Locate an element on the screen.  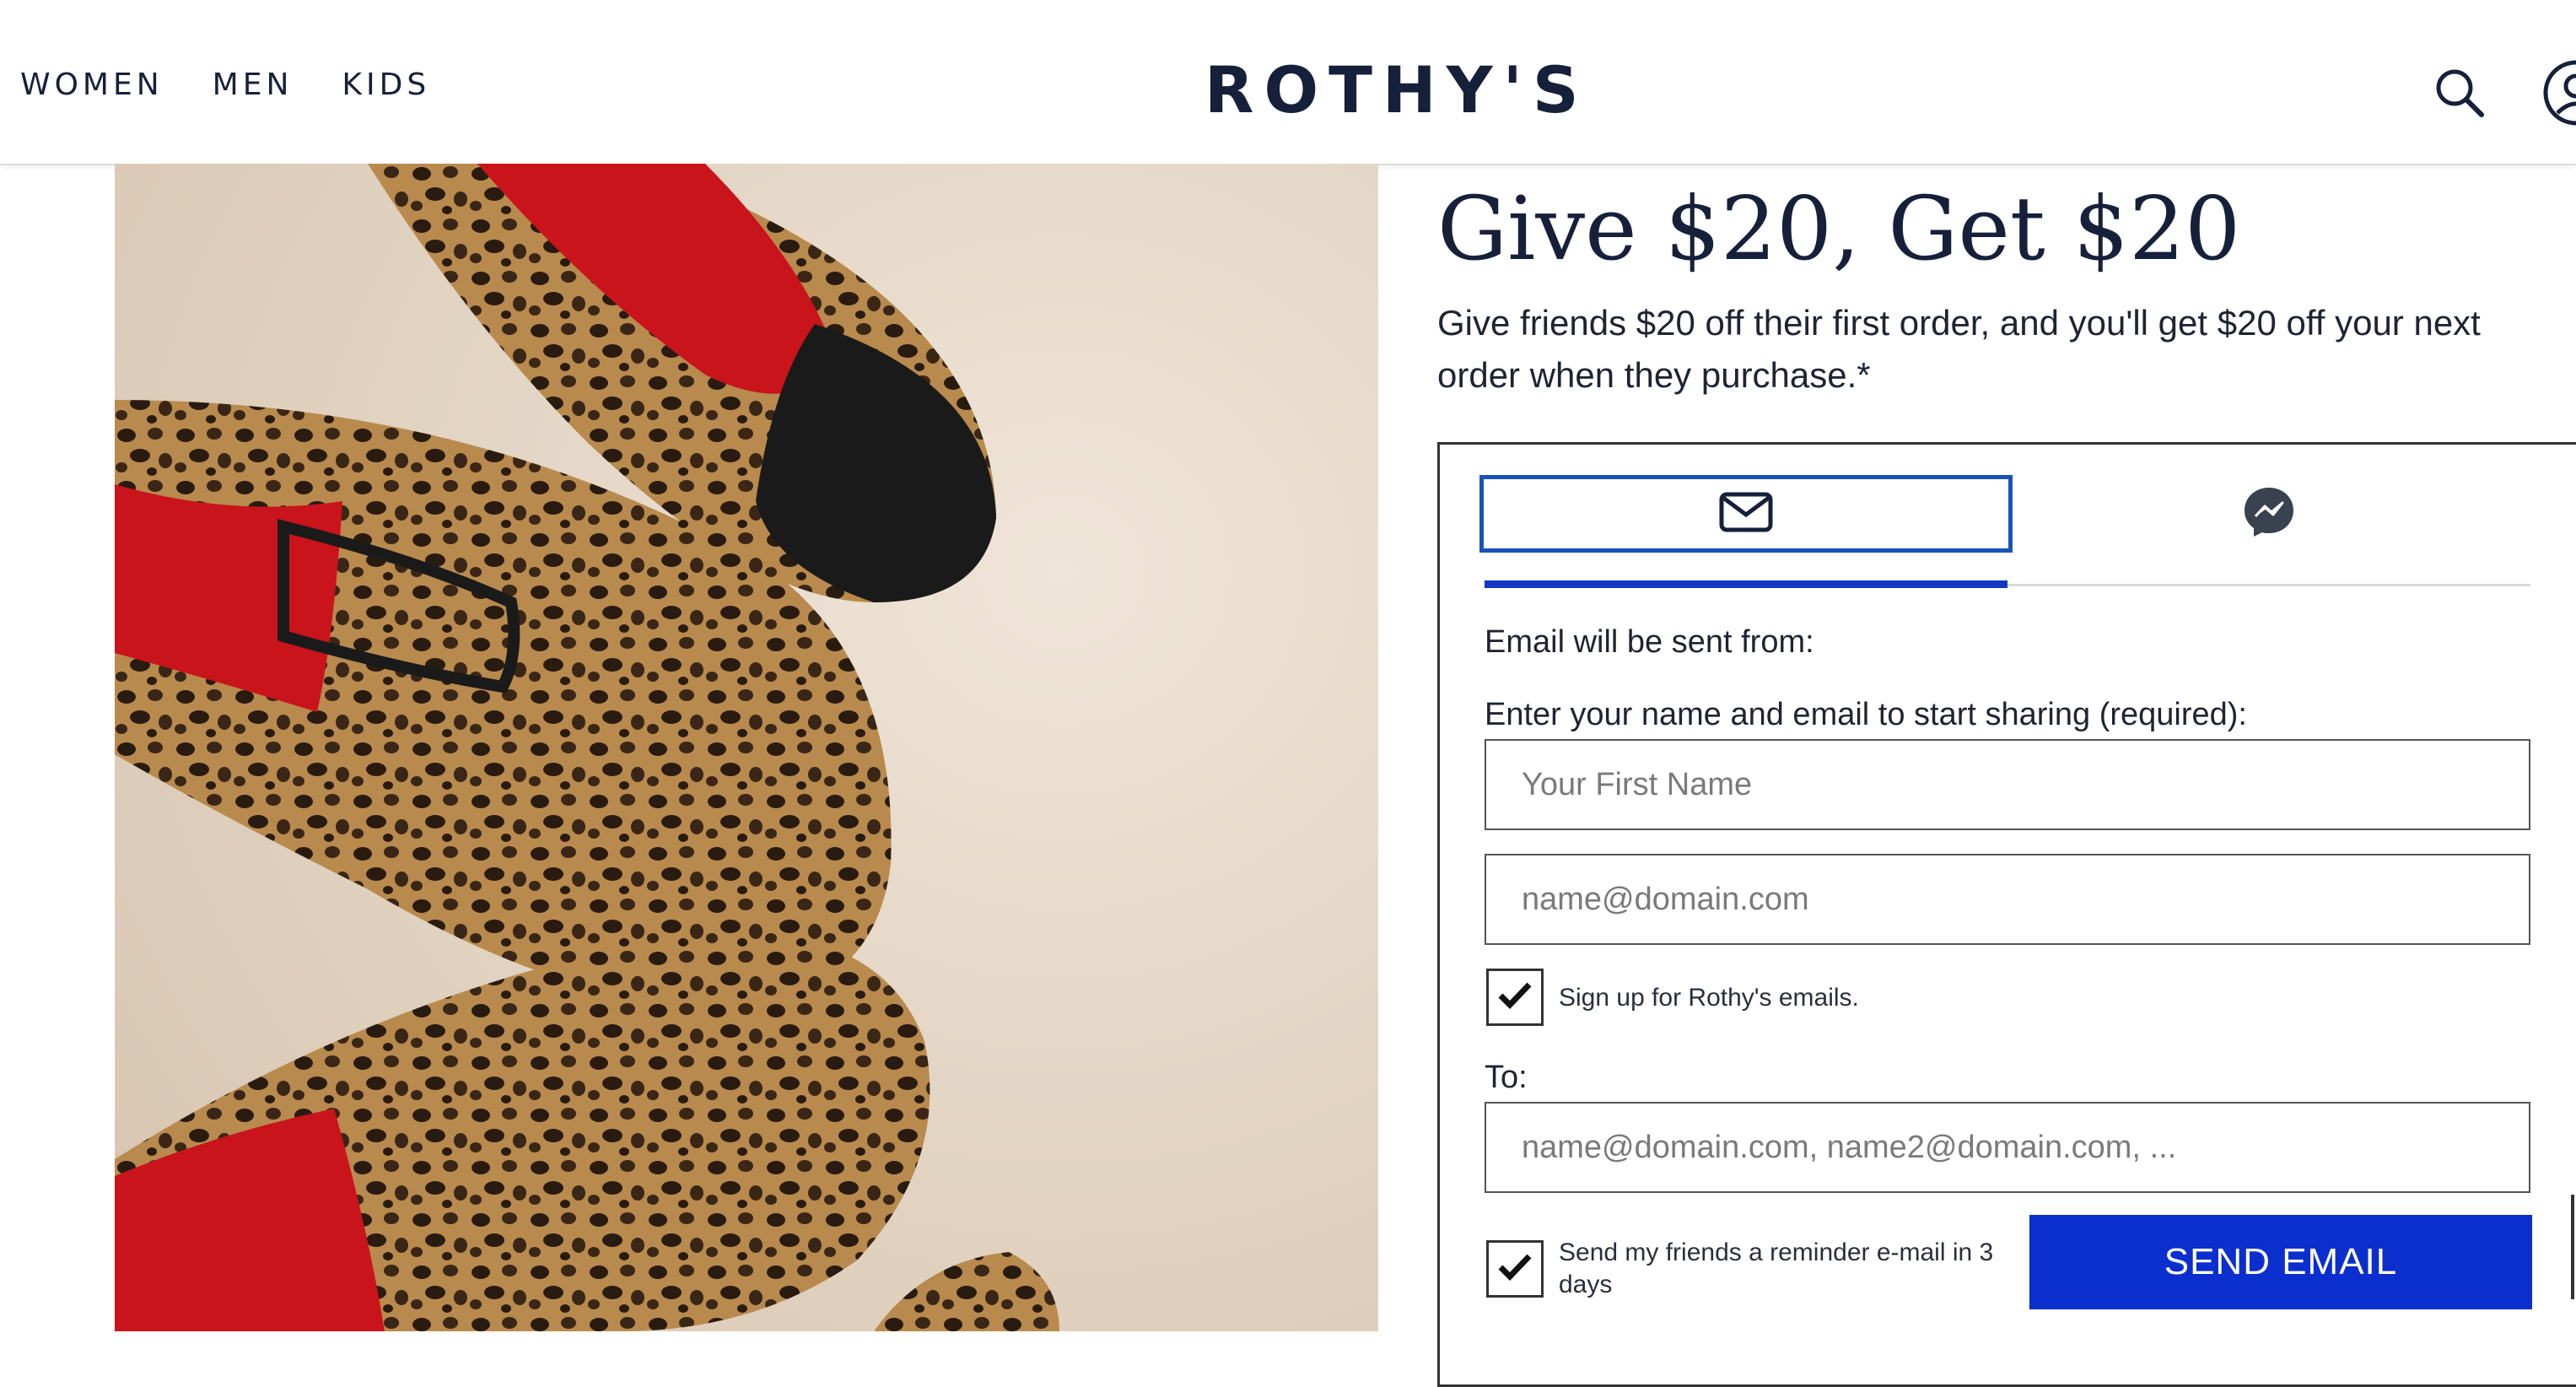
signup-checkbox is located at coordinates (1515, 997).